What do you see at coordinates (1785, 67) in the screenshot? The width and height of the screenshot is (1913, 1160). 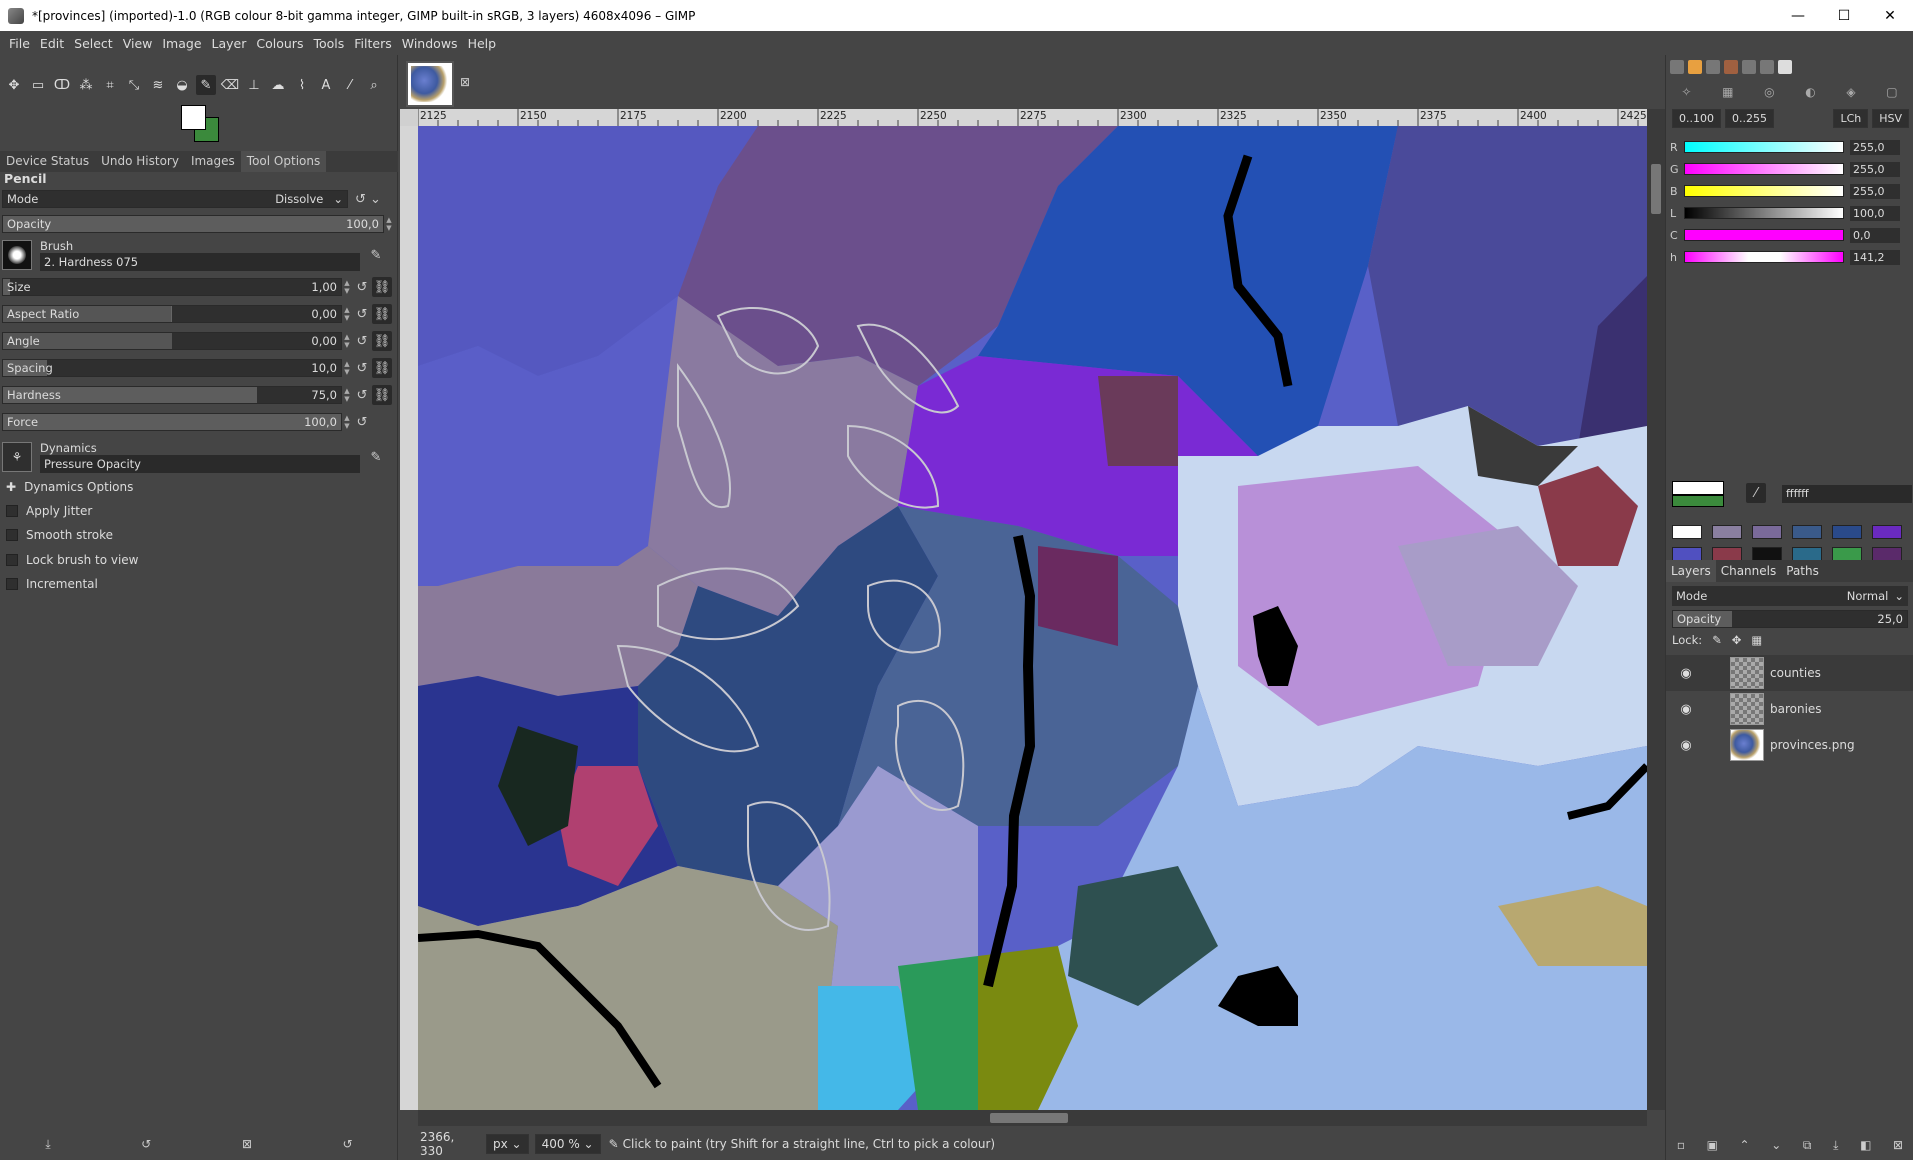 I see `butterfly-tab-icon` at bounding box center [1785, 67].